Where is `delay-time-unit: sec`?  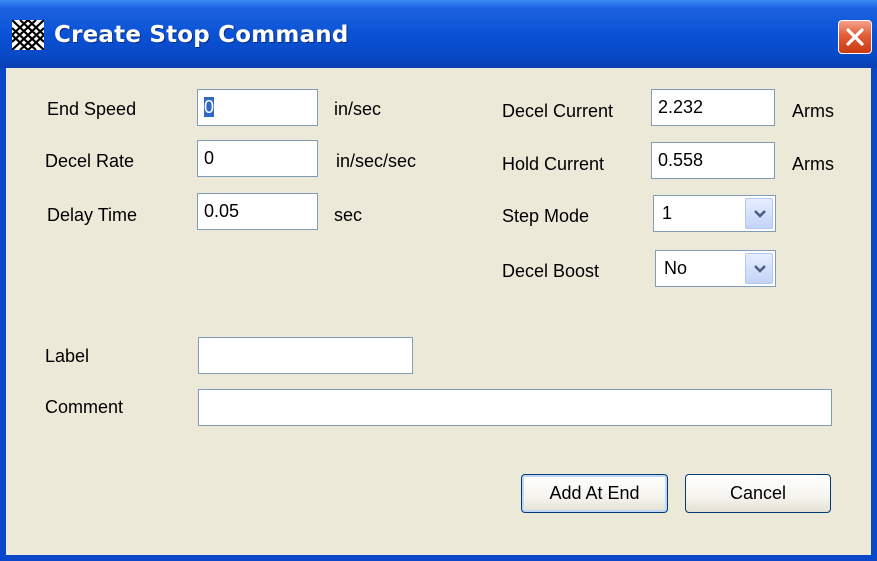
delay-time-unit: sec is located at coordinates (348, 215).